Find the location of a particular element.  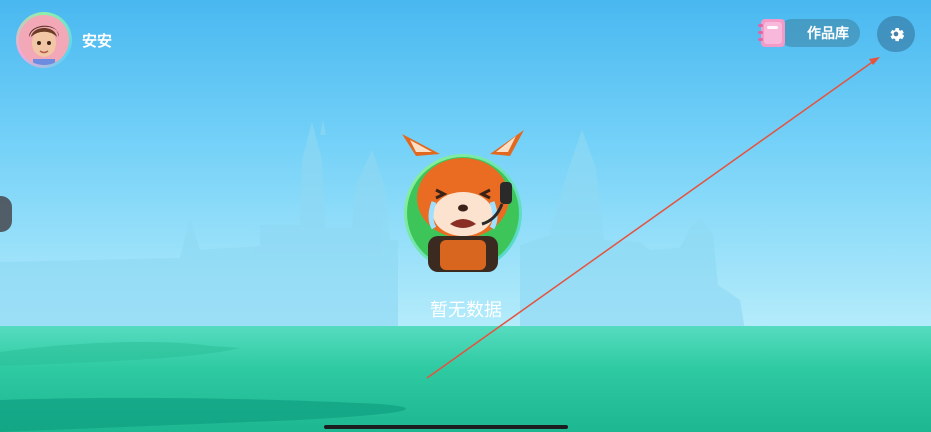

username-label: 安安 is located at coordinates (97, 40).